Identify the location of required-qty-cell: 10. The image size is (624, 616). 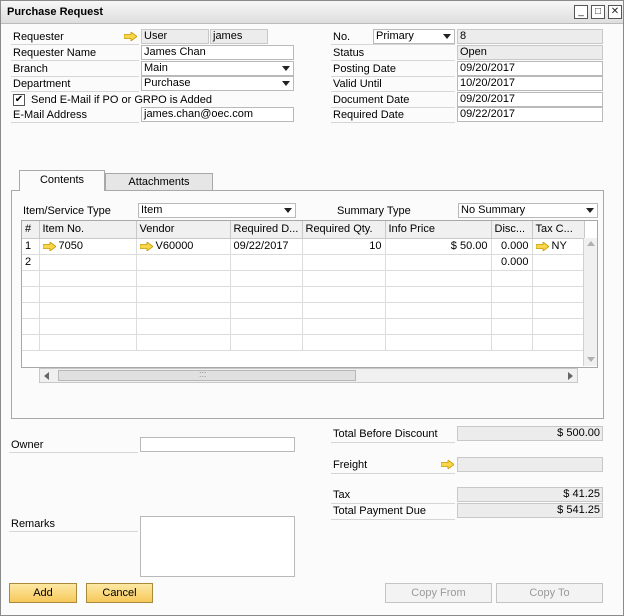
(344, 246).